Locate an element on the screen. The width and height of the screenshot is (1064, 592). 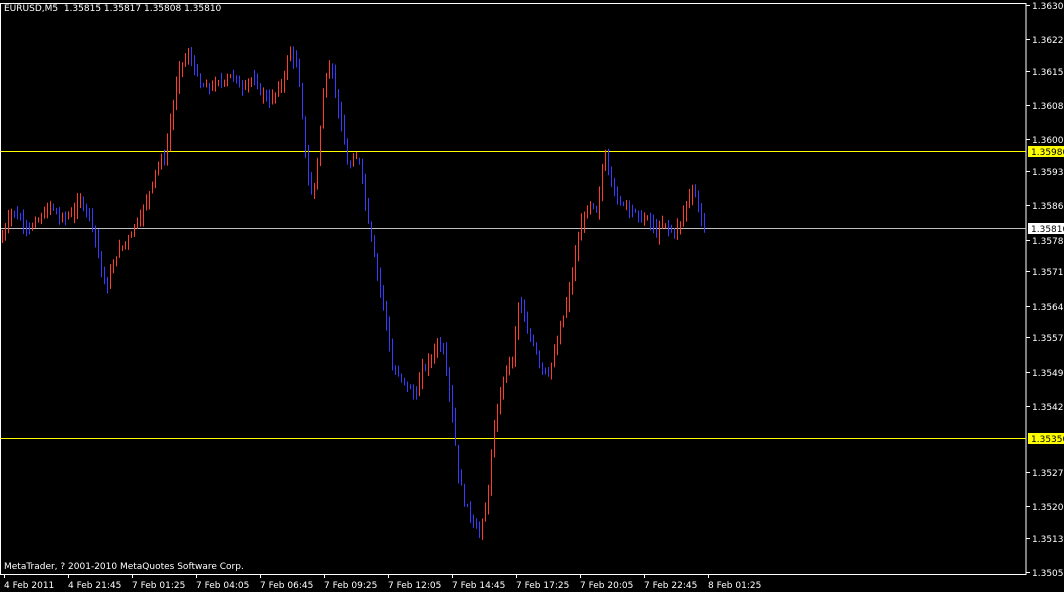
y-tick-label: 1.35130 is located at coordinates (1048, 540).